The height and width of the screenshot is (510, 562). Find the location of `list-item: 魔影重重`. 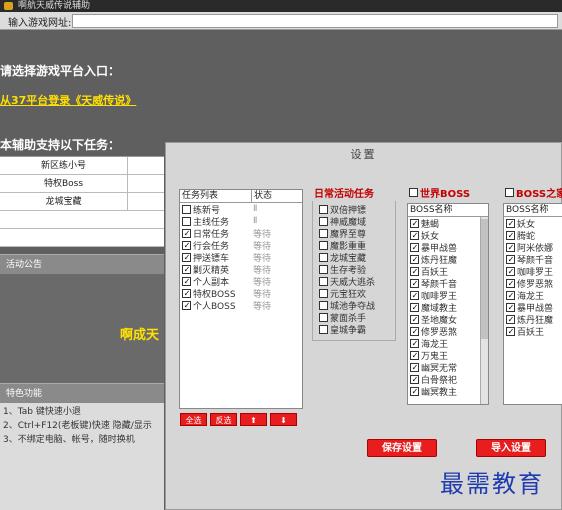

list-item: 魔影重重 is located at coordinates (357, 245).